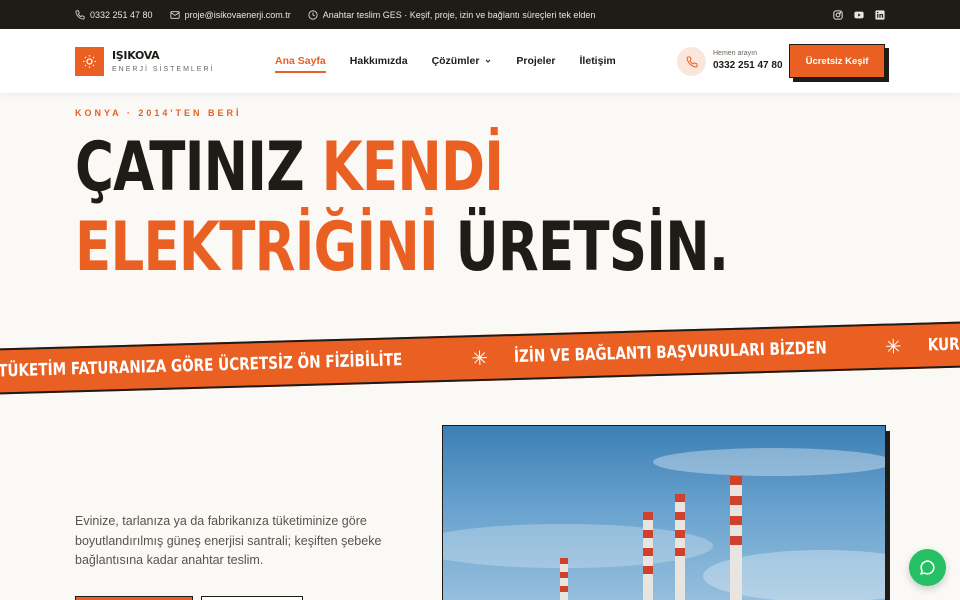 The image size is (960, 600). I want to click on topbar-email-text: proje@isikovaenerji.com.tr, so click(237, 14).